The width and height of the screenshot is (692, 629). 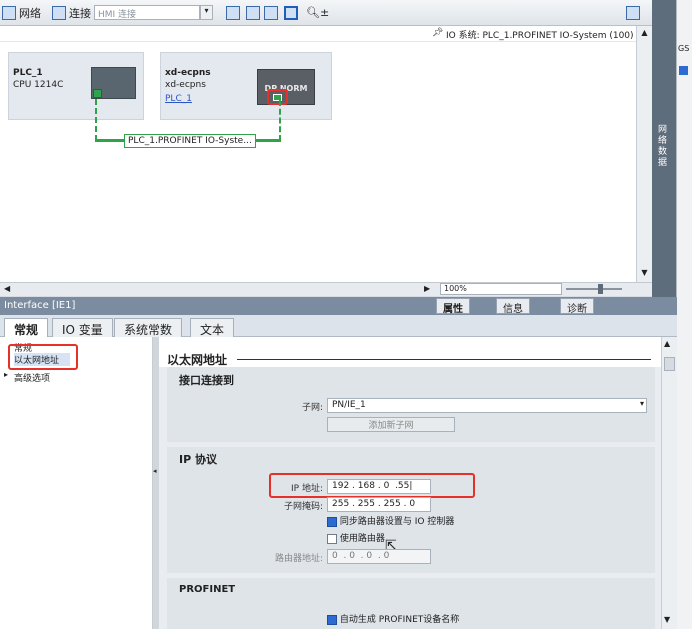 I want to click on interface-connected-title: 接口连接到, so click(x=206, y=380).